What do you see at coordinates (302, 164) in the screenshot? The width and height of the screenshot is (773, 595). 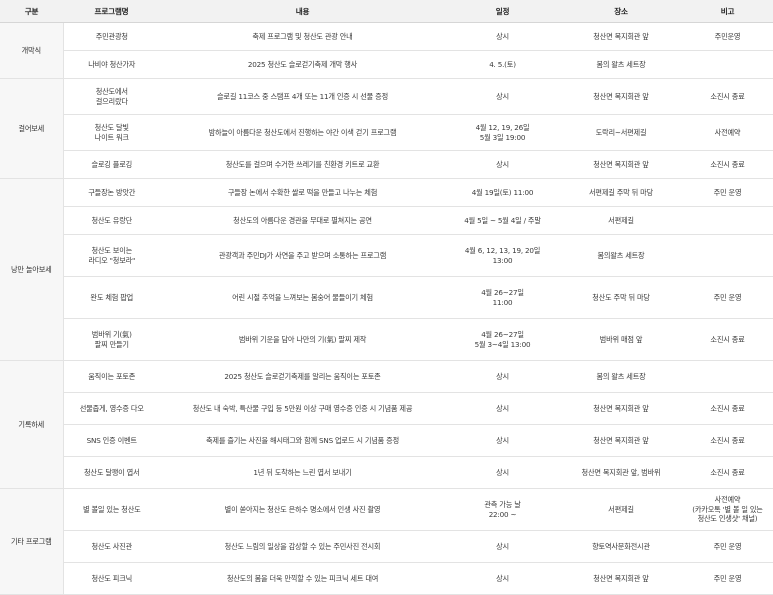 I see `content-cell: 청산도를 걸으며 수거한 쓰레기를 친환경 키트로 교환` at bounding box center [302, 164].